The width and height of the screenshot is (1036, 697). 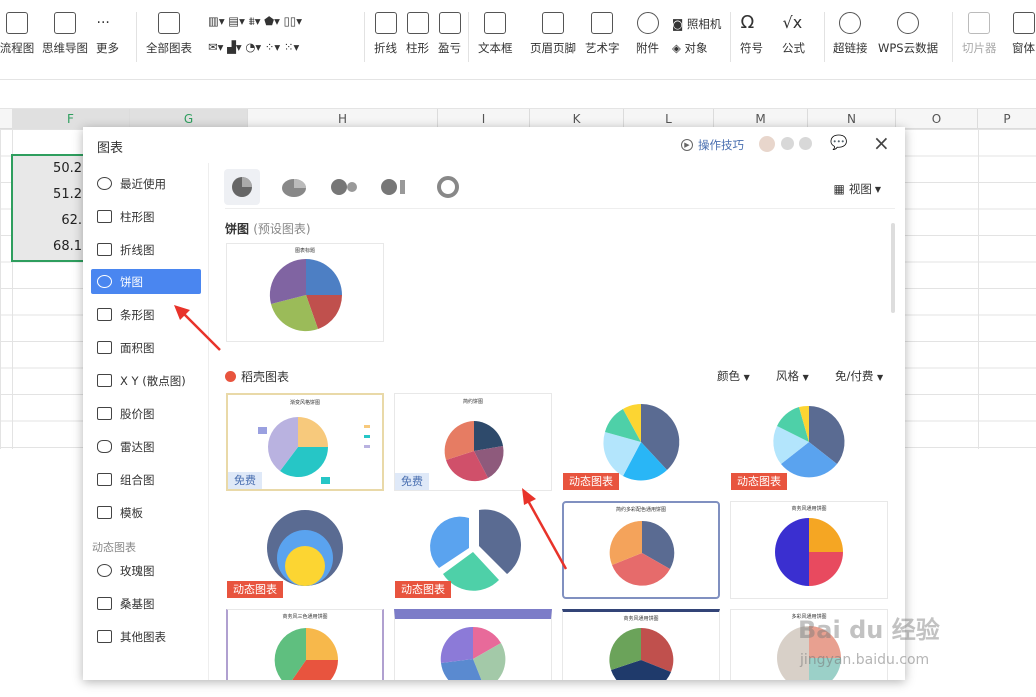 I want to click on template-card-4: 动态图表, so click(x=809, y=442).